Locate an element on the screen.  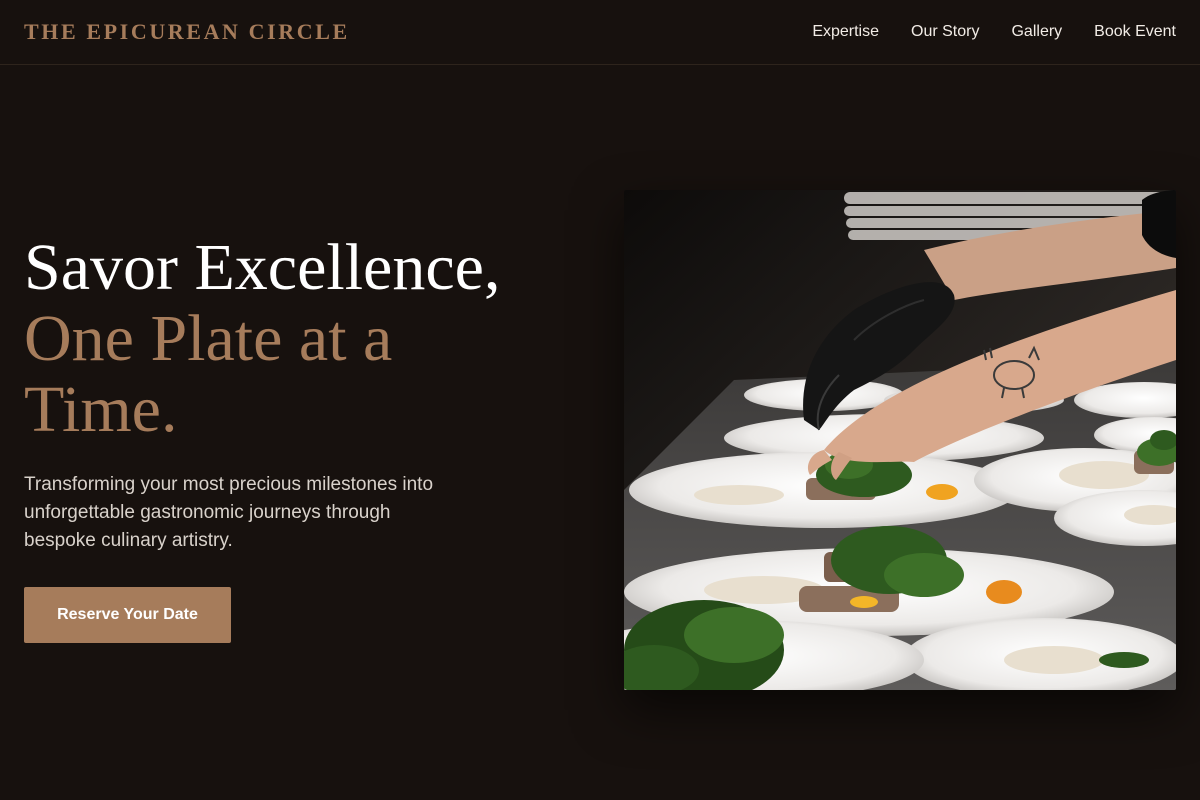
nav-link-gallery: Gallery is located at coordinates (1036, 32).